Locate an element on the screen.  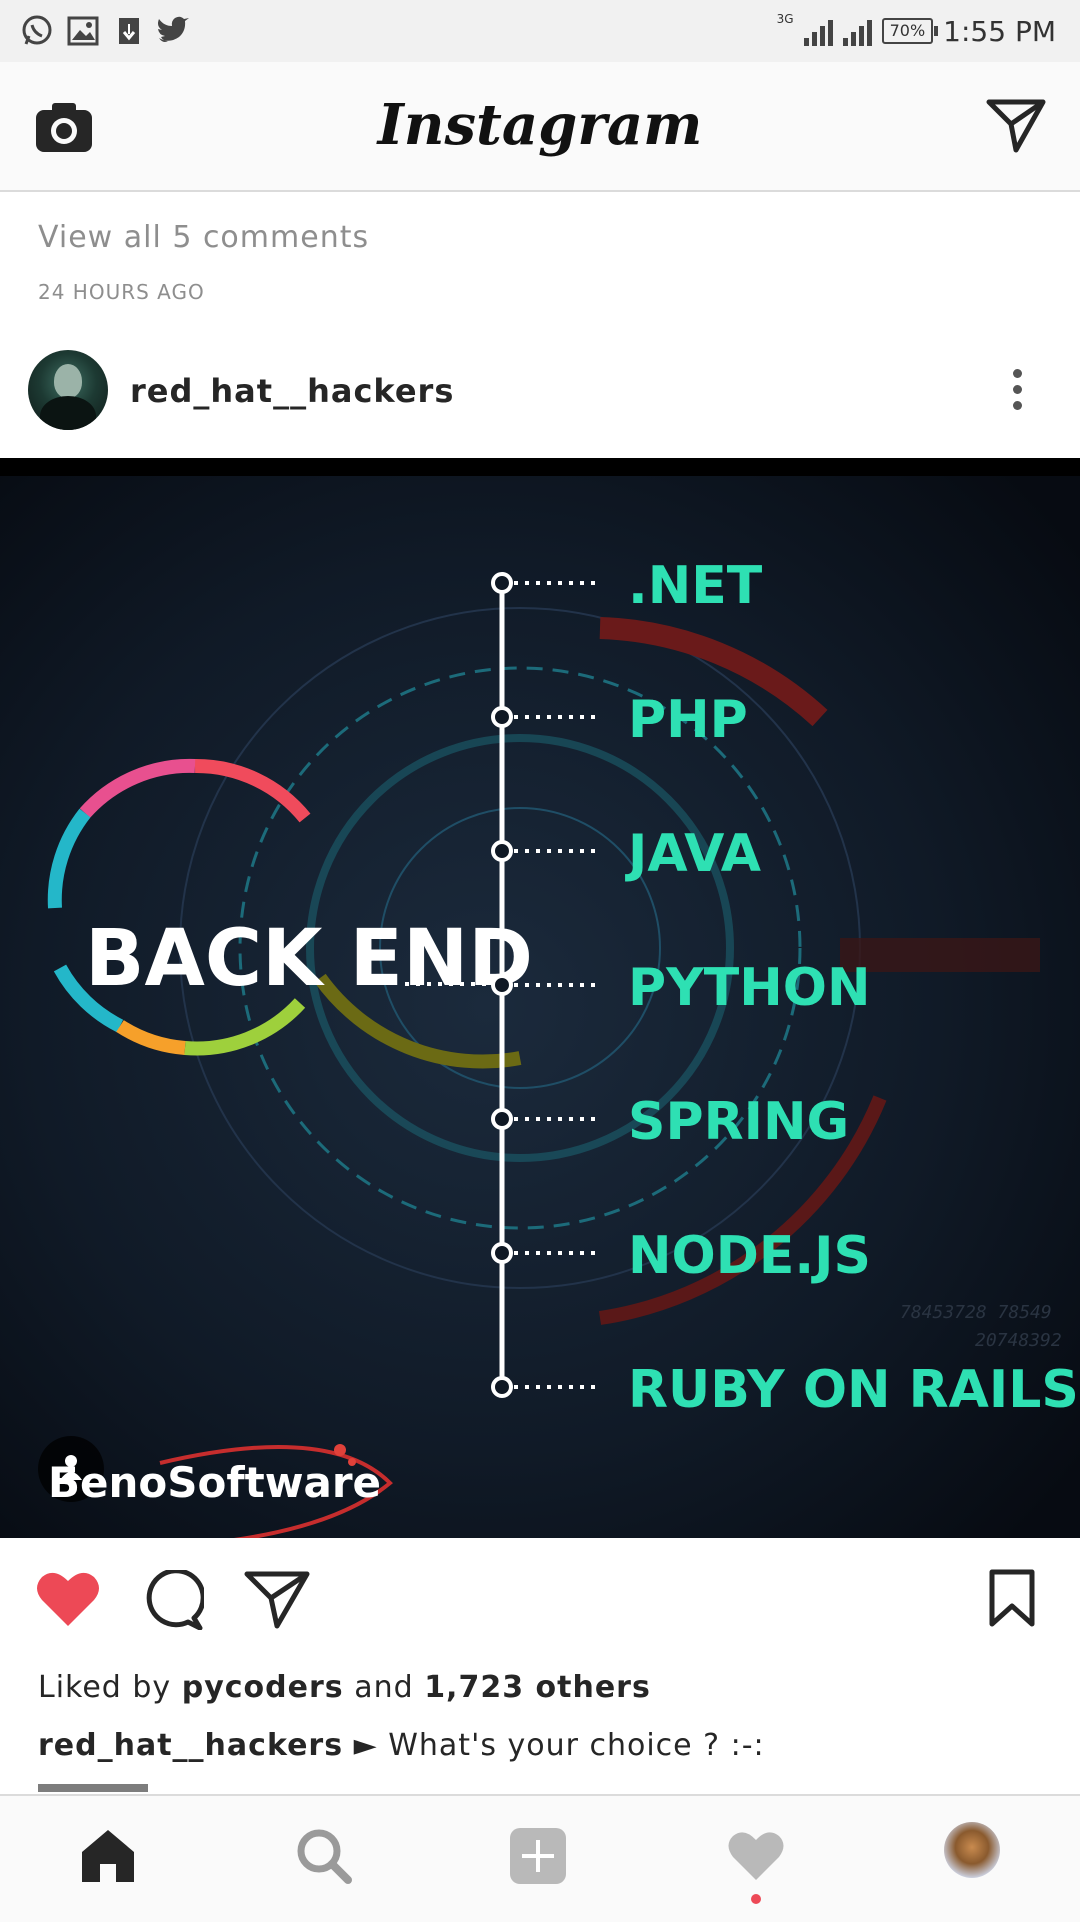
post-author-username: red_hat__hackers is located at coordinates (292, 391).